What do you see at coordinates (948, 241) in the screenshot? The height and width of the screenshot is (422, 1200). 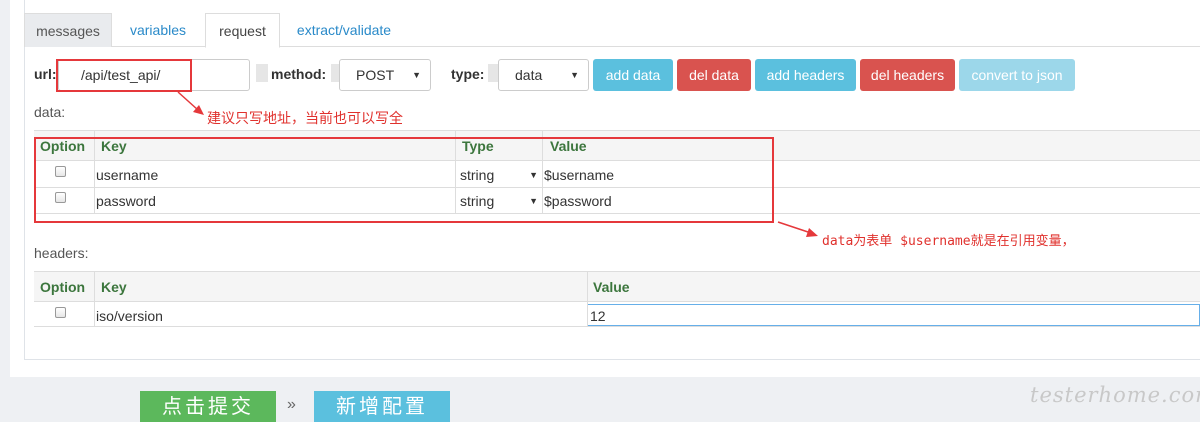 I see `data-annotation: data为表单 $username就是在引用变量，` at bounding box center [948, 241].